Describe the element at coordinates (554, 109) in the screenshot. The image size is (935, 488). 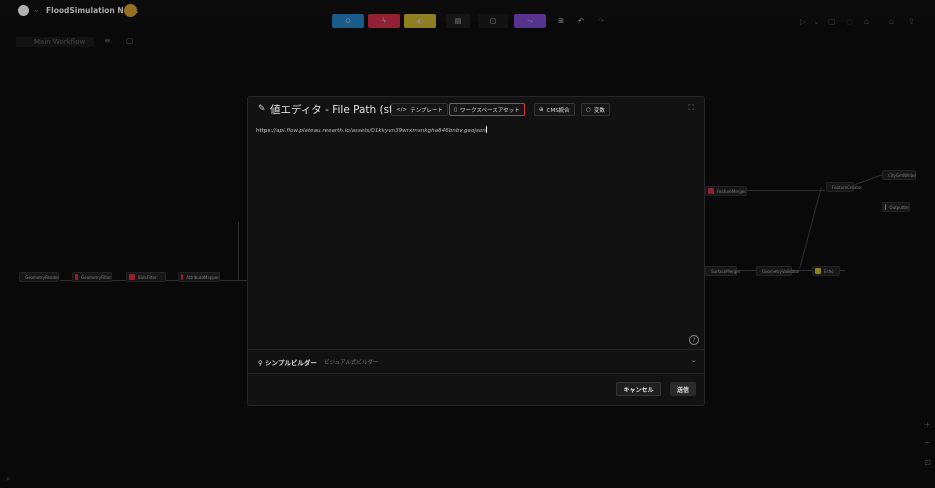
I see `tab-cms-integration: ⊕ CMS統合` at that location.